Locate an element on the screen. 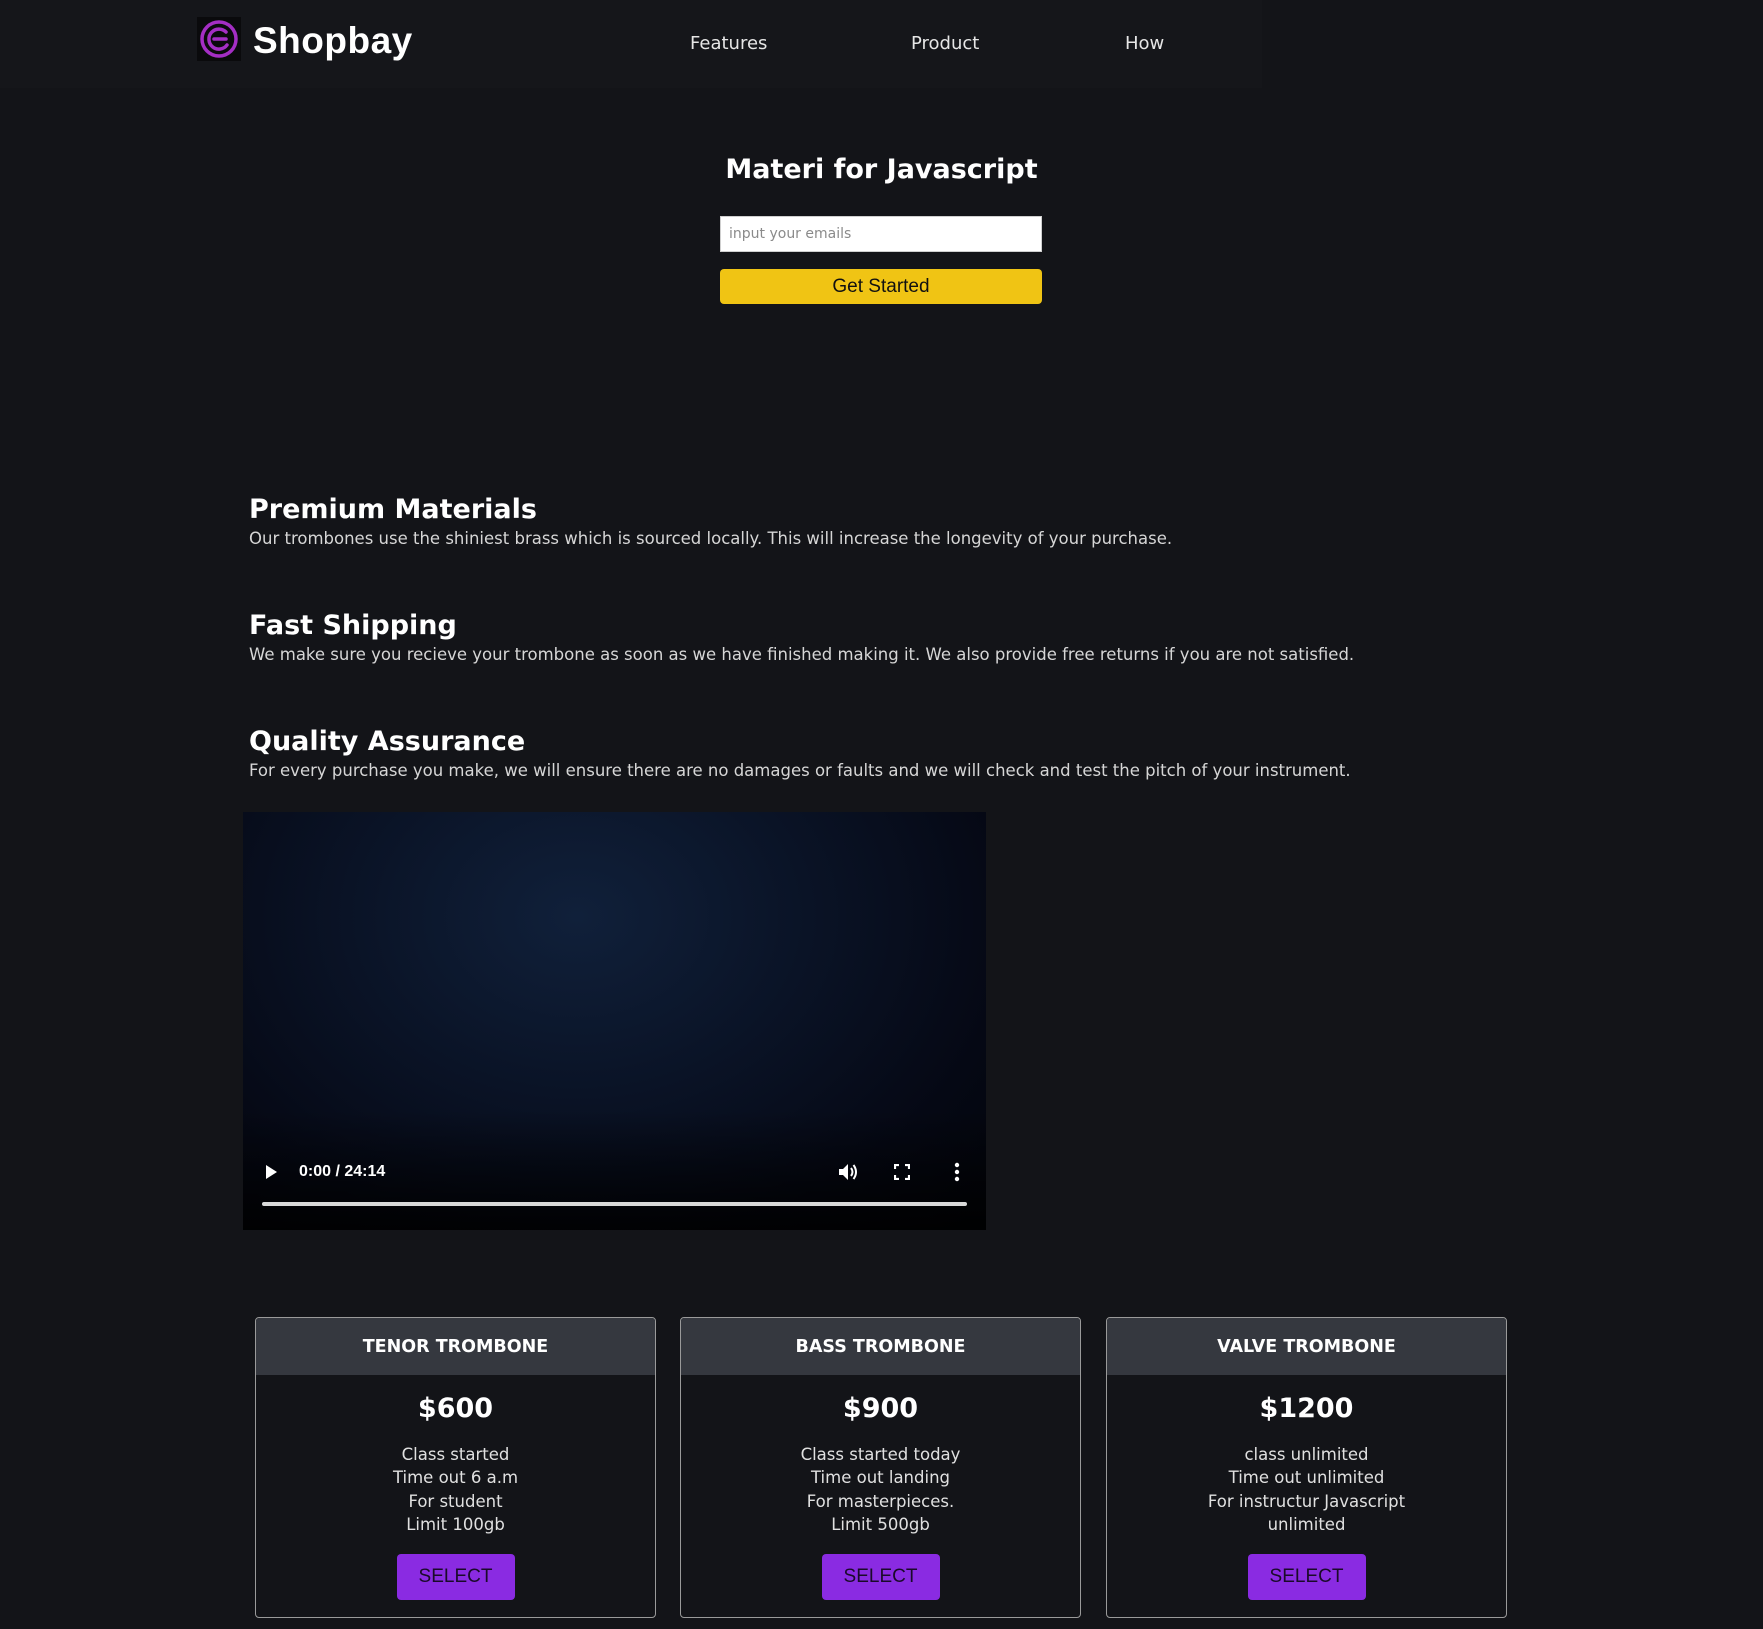 The image size is (1763, 1629). card-title: BASS TROMBONE is located at coordinates (880, 1346).